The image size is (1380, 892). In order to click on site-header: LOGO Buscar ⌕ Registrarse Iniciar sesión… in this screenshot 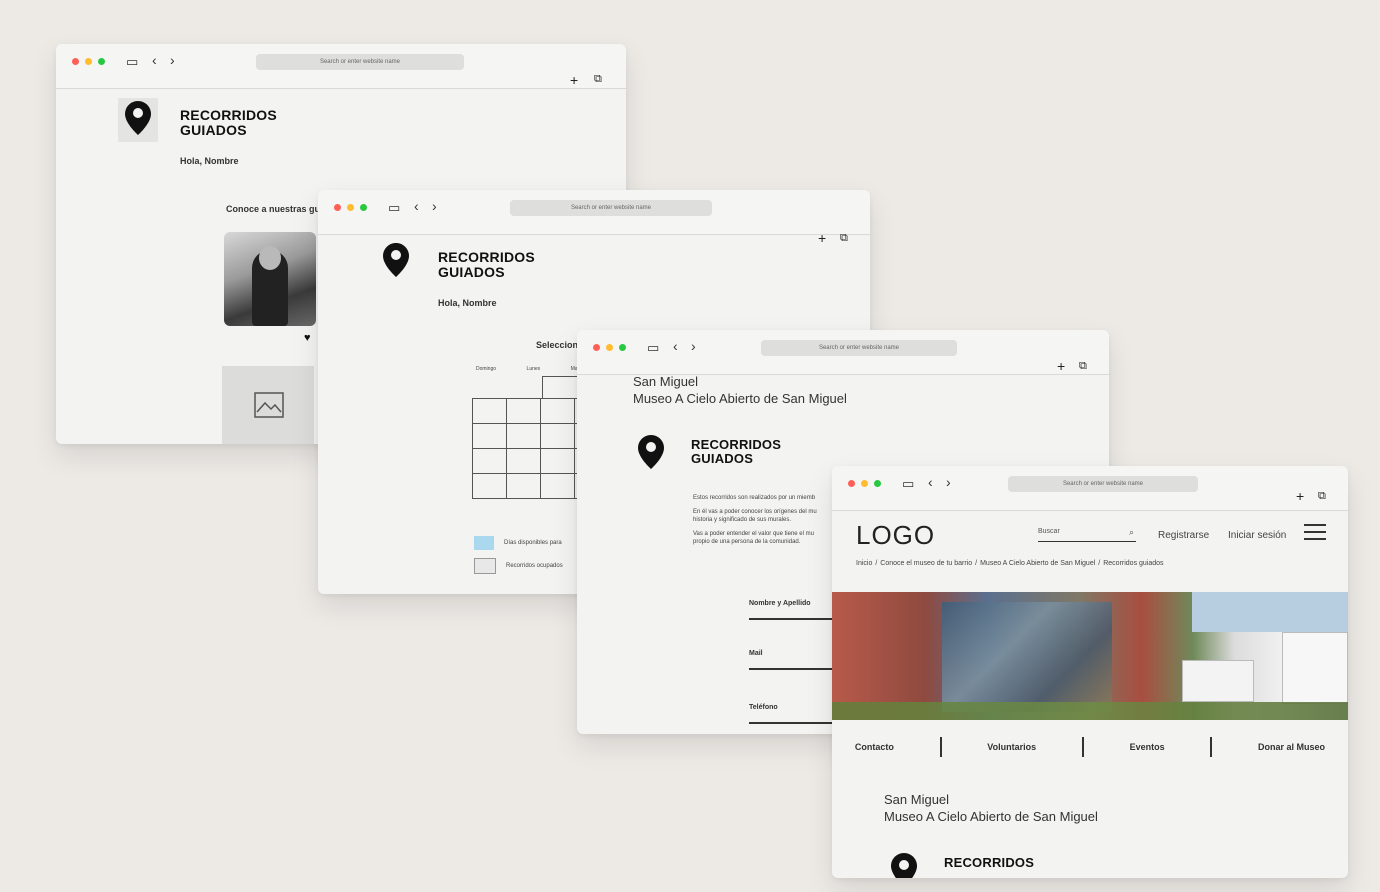, I will do `click(1090, 550)`.